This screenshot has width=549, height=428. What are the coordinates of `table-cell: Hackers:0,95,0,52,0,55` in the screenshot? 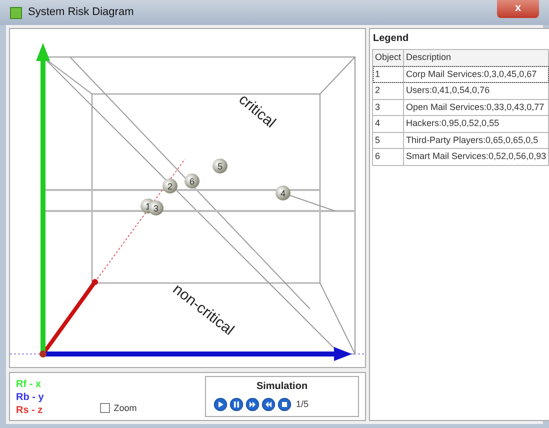 It's located at (476, 124).